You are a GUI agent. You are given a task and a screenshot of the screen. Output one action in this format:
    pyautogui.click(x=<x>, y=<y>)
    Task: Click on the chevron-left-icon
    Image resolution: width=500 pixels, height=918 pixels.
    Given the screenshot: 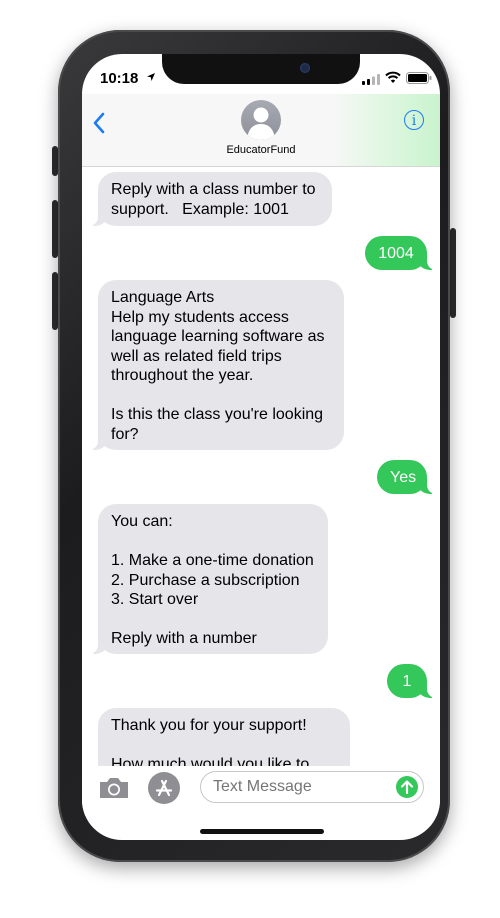 What is the action you would take?
    pyautogui.click(x=99, y=123)
    